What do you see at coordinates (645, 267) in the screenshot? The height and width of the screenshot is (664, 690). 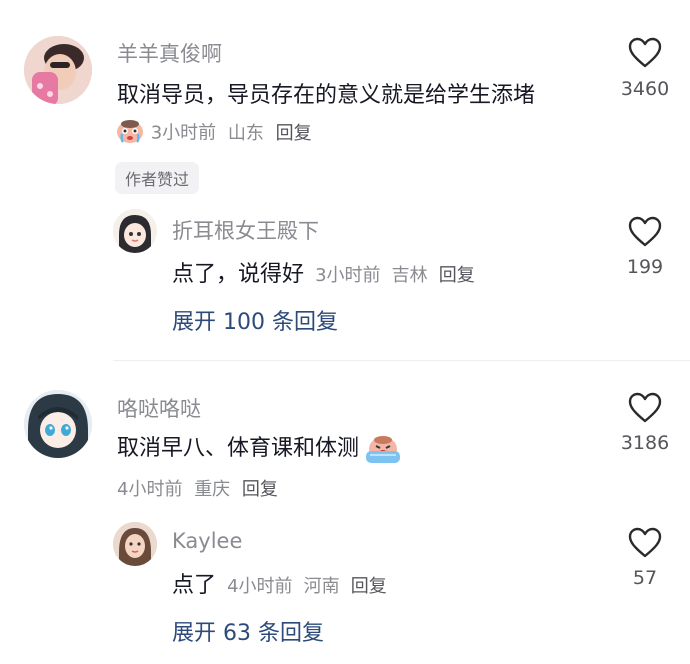 I see `like-count: 199` at bounding box center [645, 267].